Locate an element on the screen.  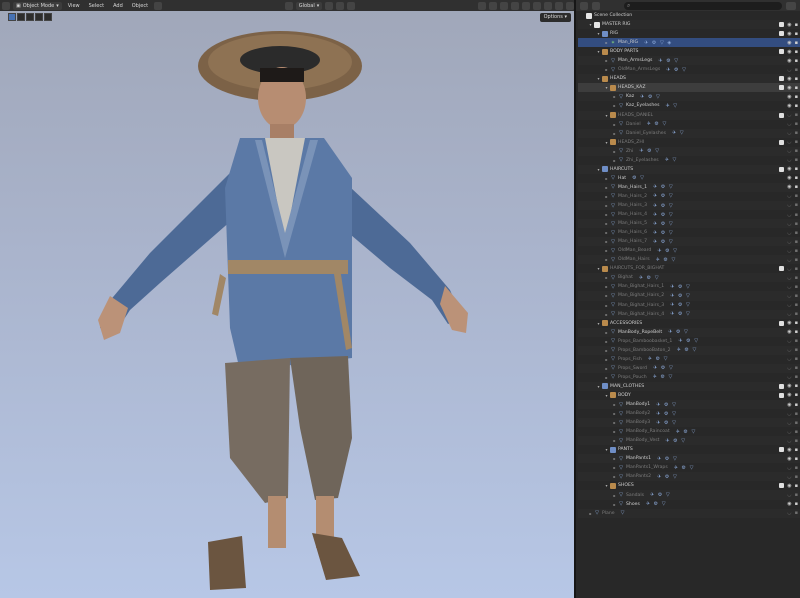
outliner-row: ▾ HEADS ◉ ▪ is located at coordinates (689, 79).